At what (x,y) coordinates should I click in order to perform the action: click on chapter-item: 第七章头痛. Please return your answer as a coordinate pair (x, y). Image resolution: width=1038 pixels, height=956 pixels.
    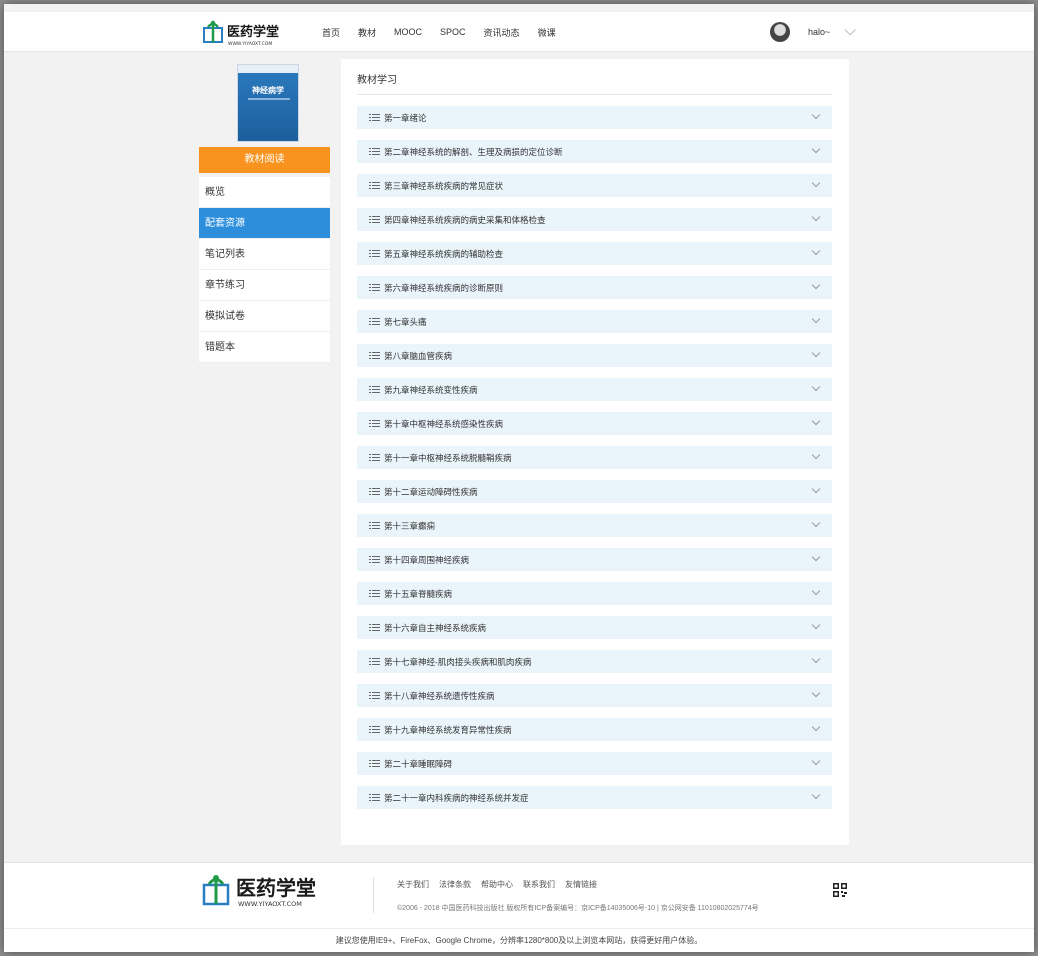
    Looking at the image, I should click on (594, 321).